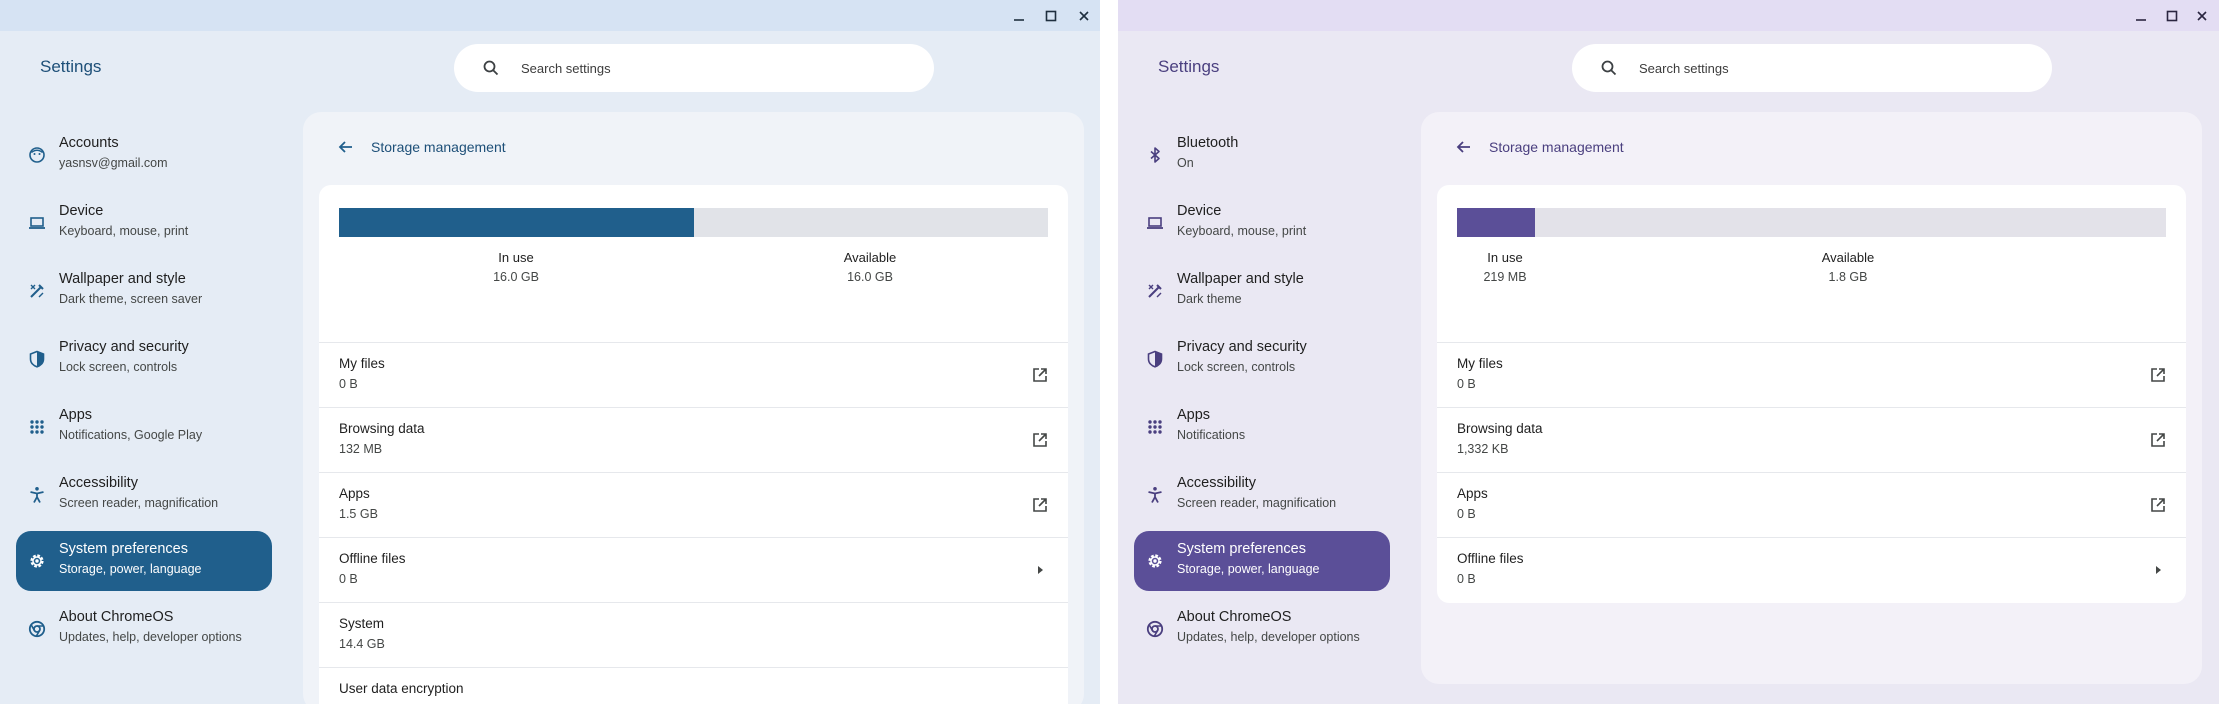 The width and height of the screenshot is (2219, 704). What do you see at coordinates (1109, 352) in the screenshot?
I see `window-gap` at bounding box center [1109, 352].